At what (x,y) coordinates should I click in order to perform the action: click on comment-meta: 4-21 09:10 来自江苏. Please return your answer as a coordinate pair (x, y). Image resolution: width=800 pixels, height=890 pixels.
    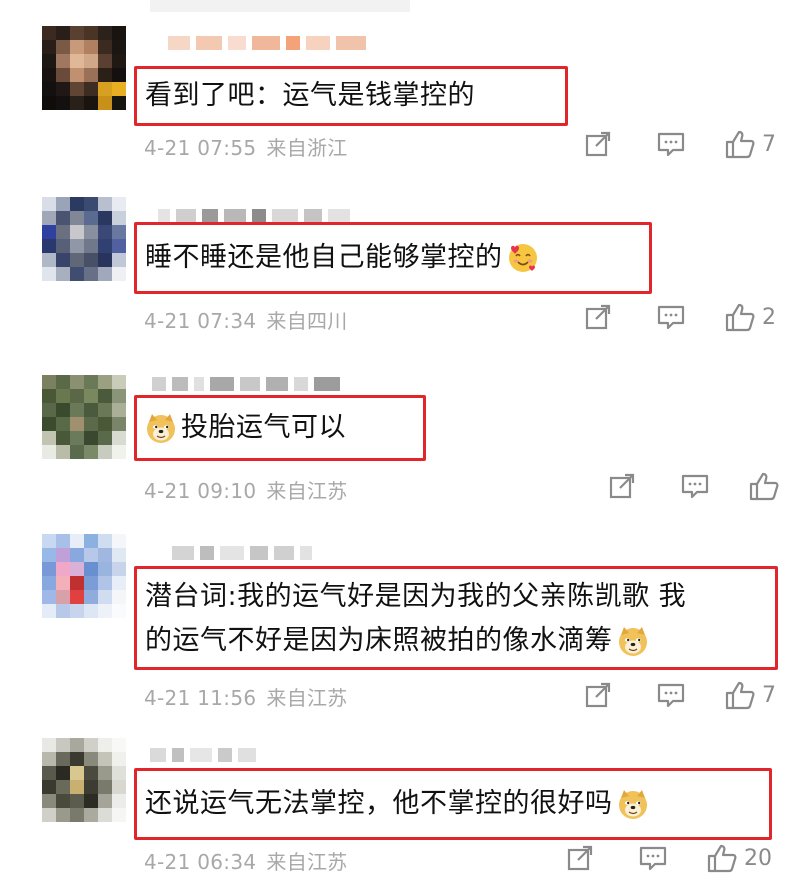
    Looking at the image, I should click on (246, 489).